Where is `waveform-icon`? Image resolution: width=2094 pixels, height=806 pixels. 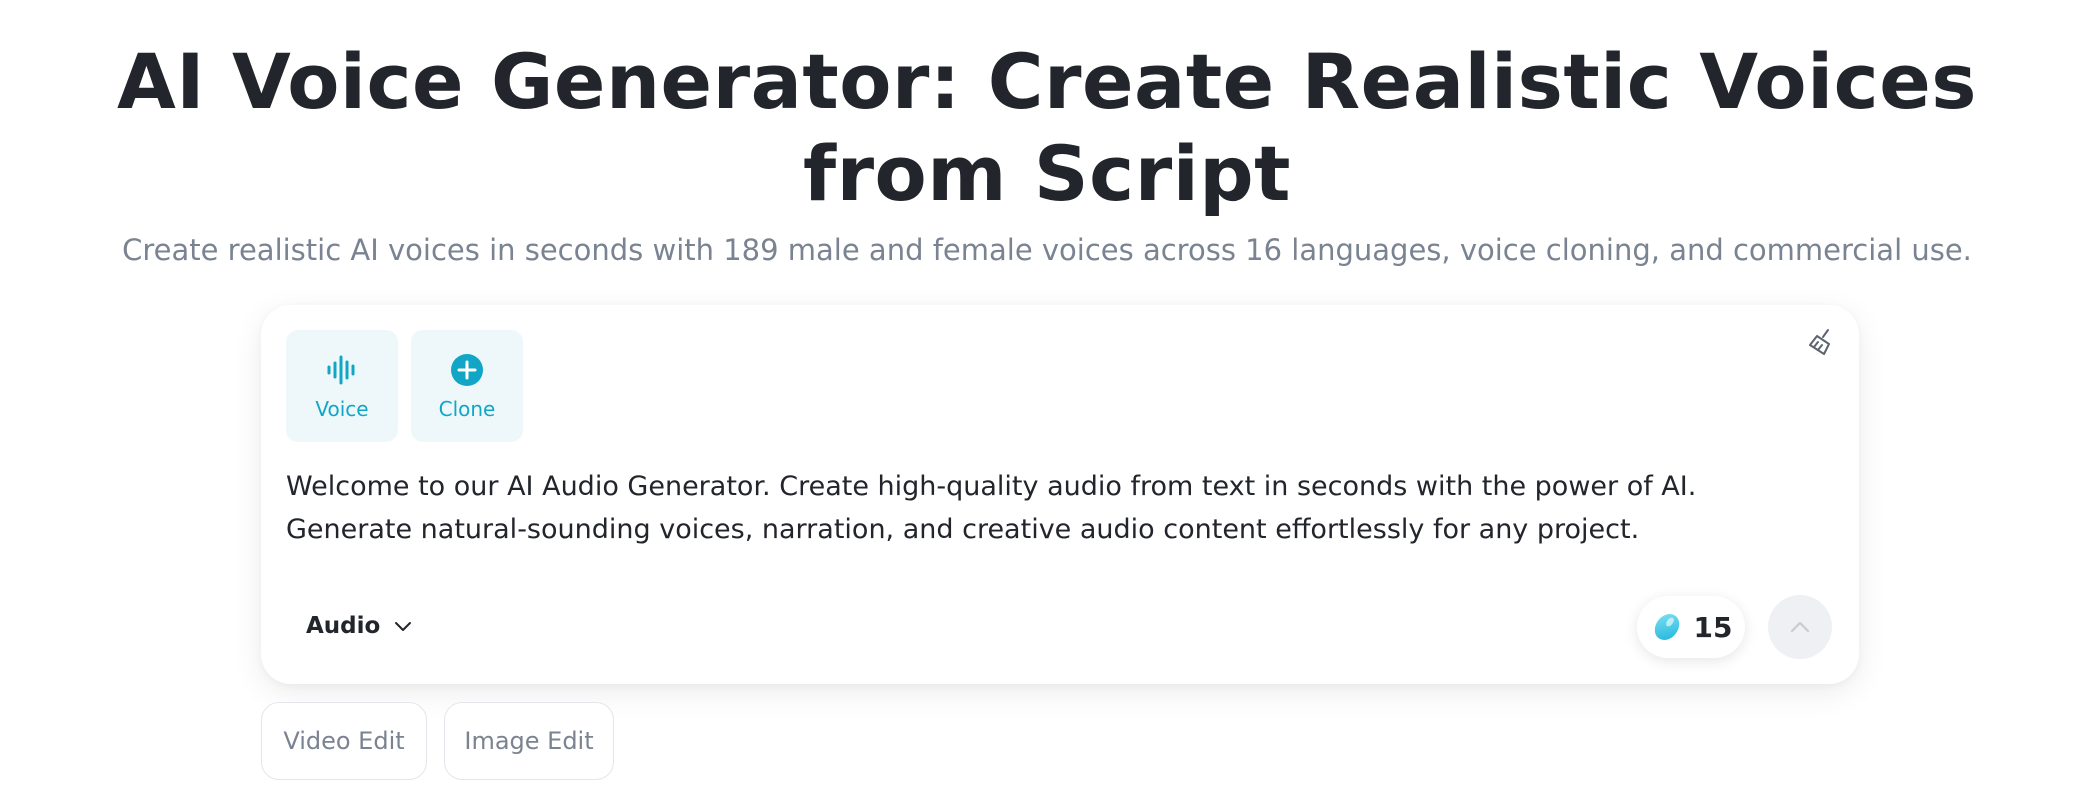
waveform-icon is located at coordinates (341, 370).